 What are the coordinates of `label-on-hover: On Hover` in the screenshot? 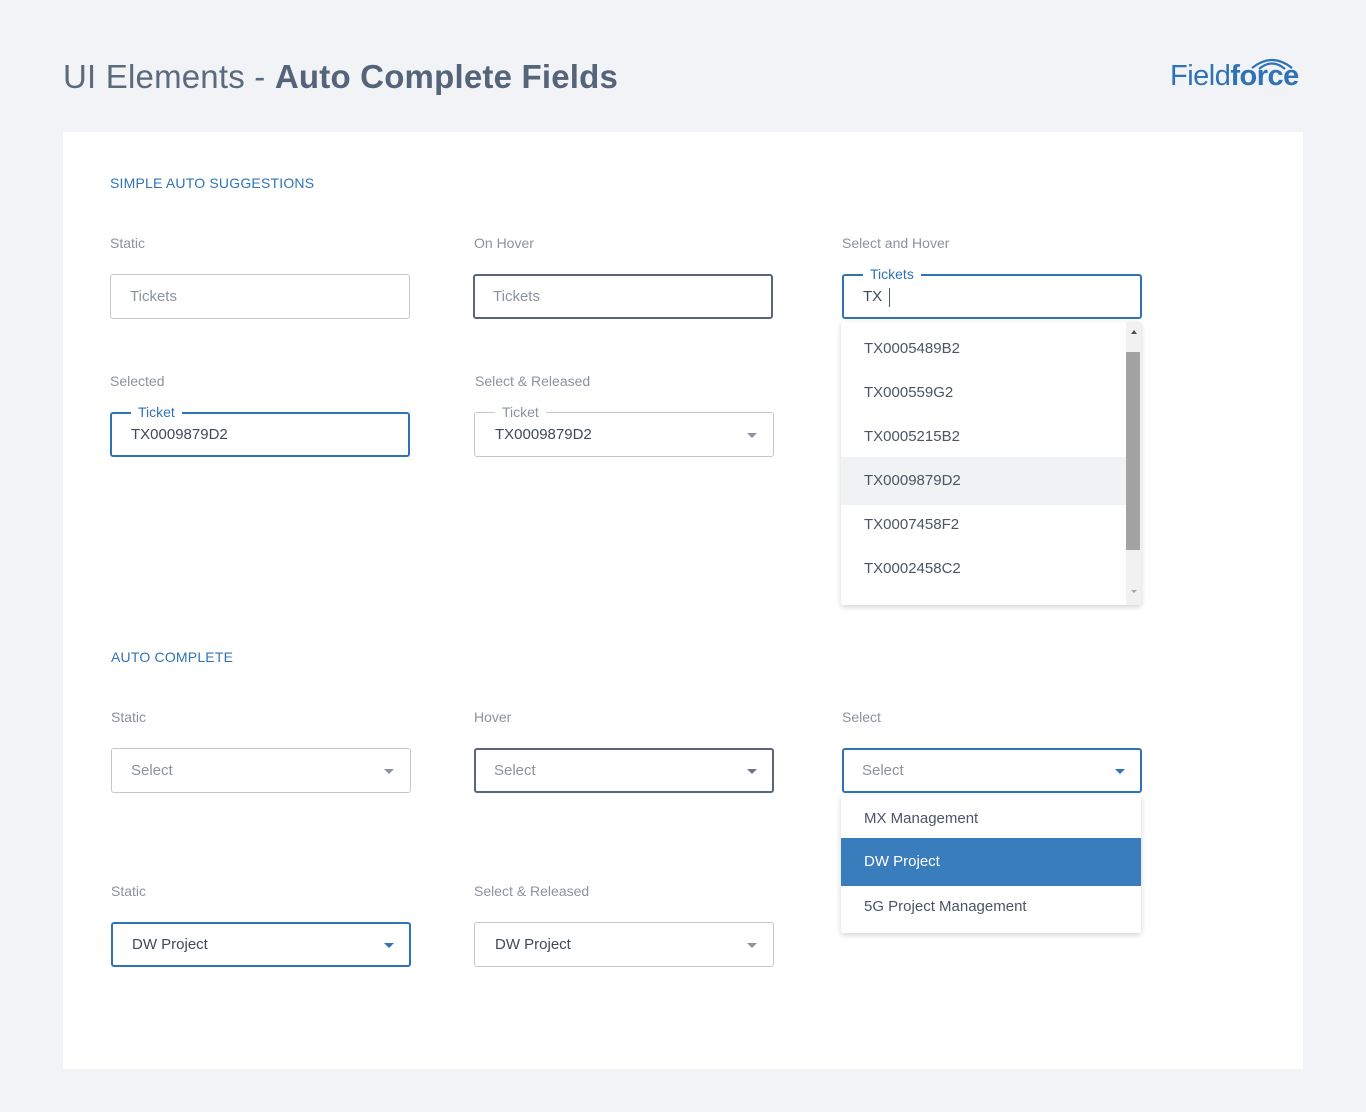 It's located at (504, 243).